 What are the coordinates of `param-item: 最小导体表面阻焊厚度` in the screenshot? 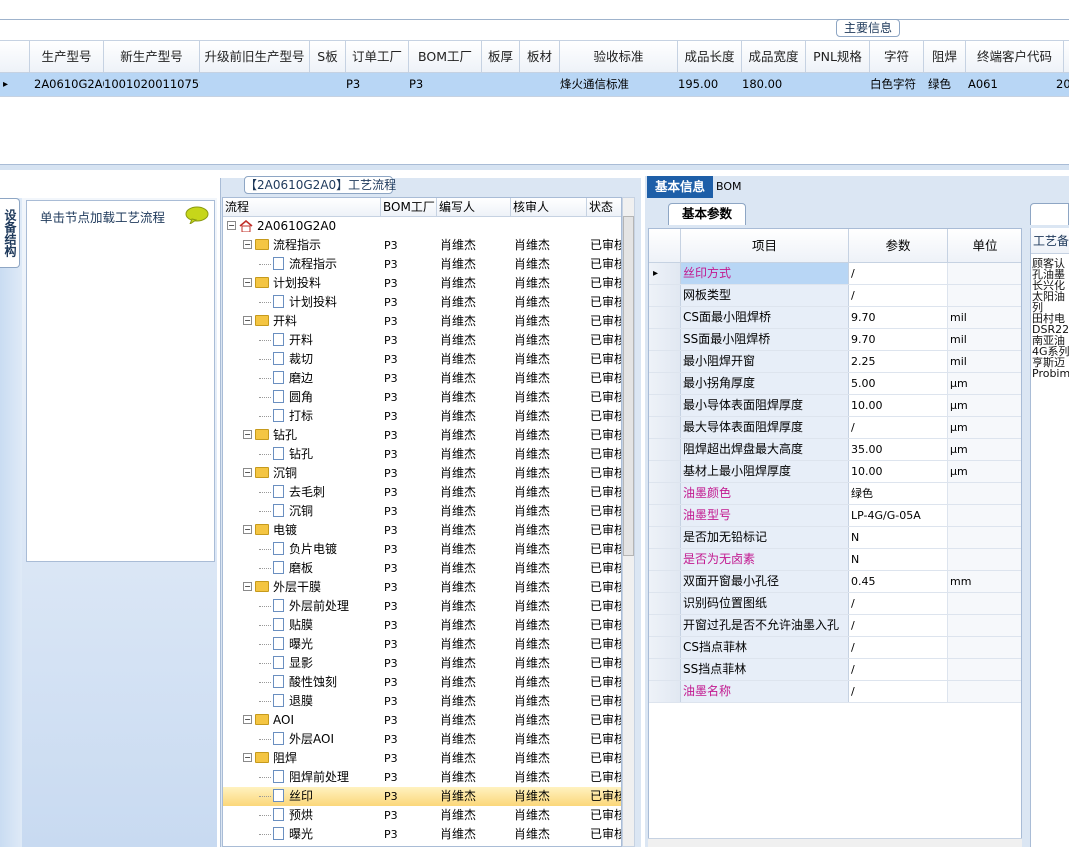 It's located at (765, 405).